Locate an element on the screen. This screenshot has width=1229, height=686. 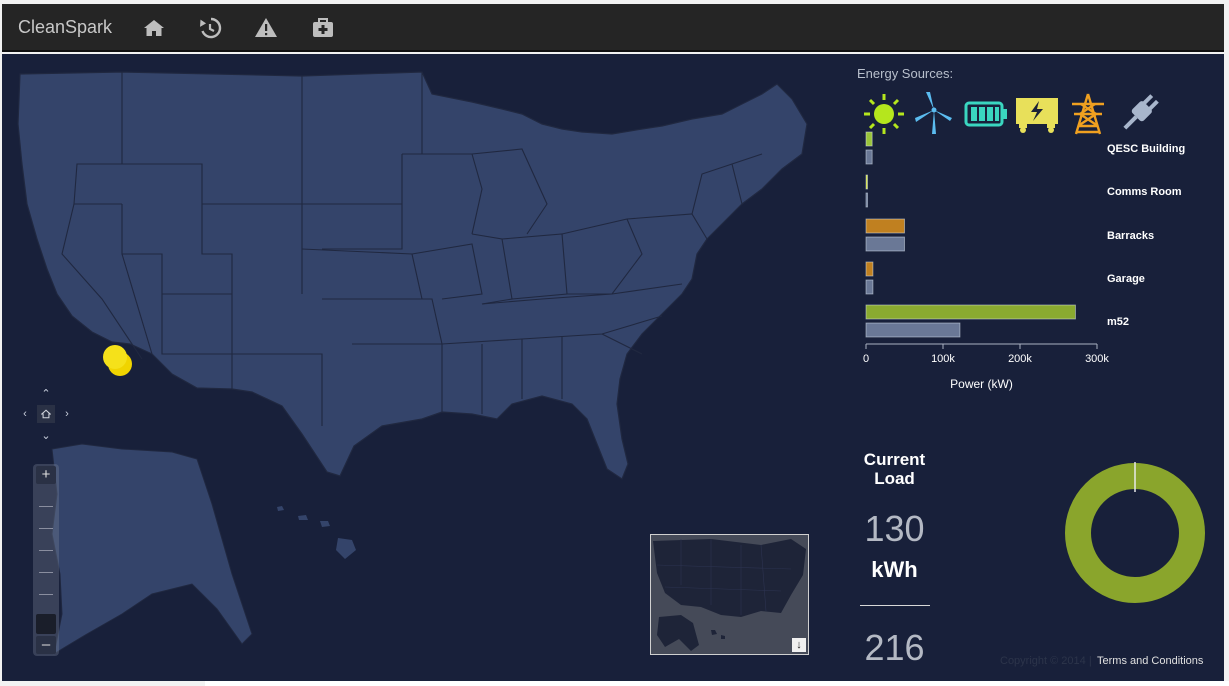
x-axis-label: Power (kW) is located at coordinates (981, 384).